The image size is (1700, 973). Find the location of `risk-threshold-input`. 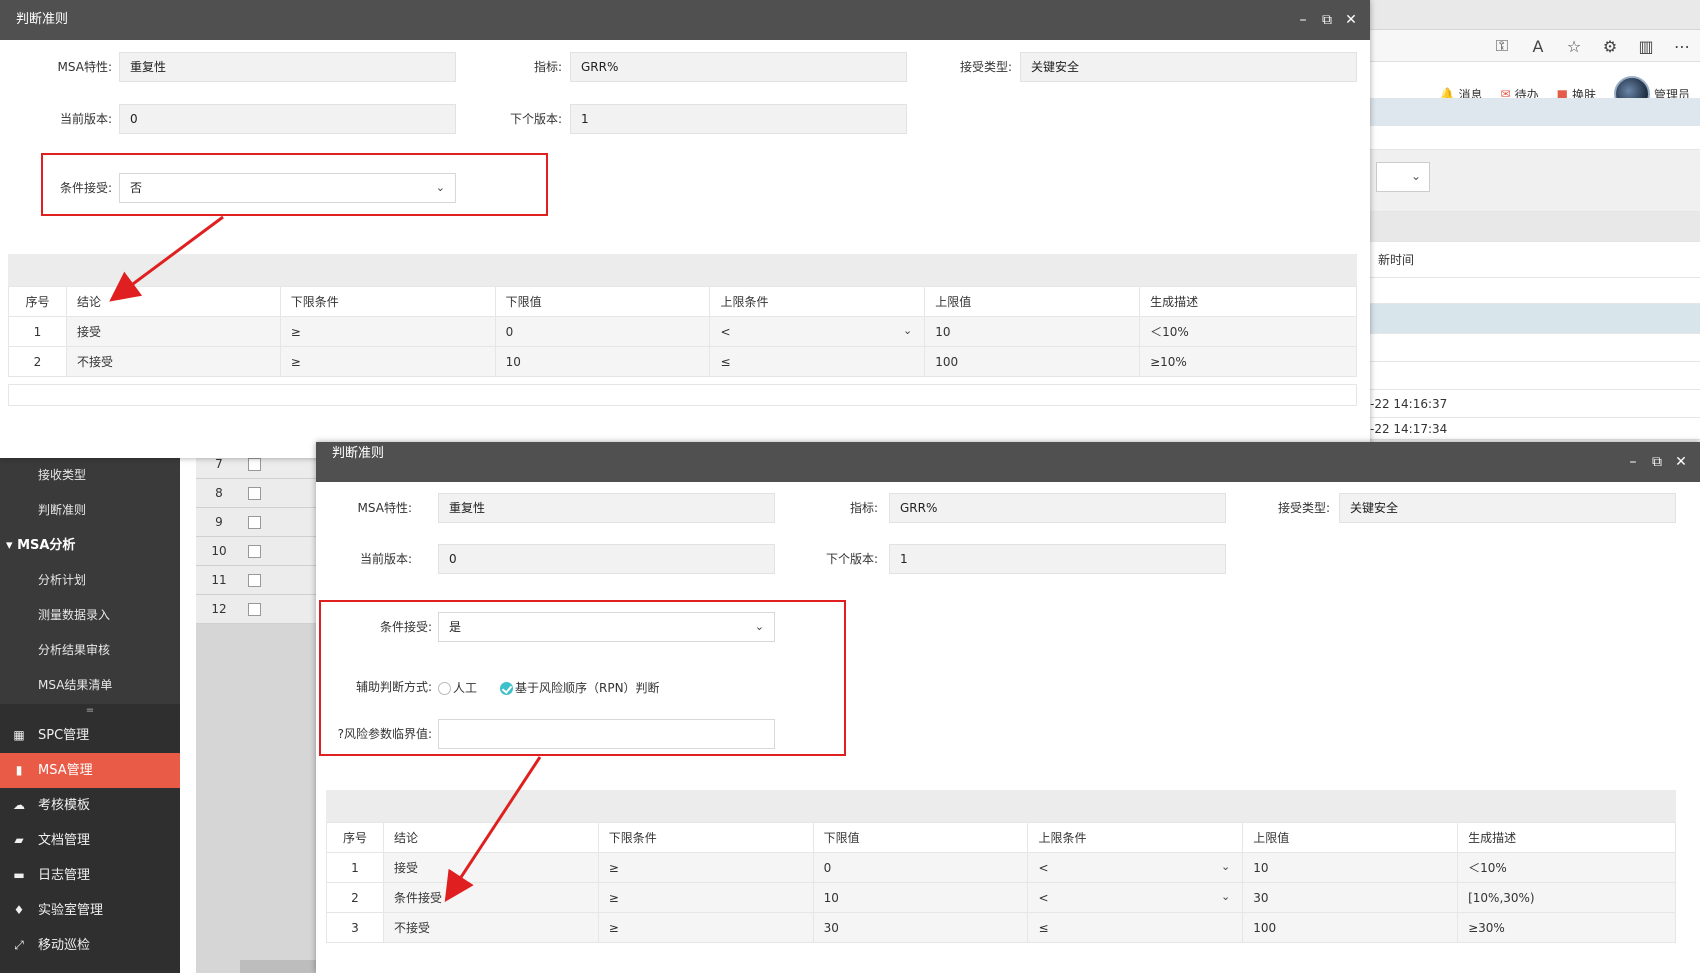

risk-threshold-input is located at coordinates (606, 734).